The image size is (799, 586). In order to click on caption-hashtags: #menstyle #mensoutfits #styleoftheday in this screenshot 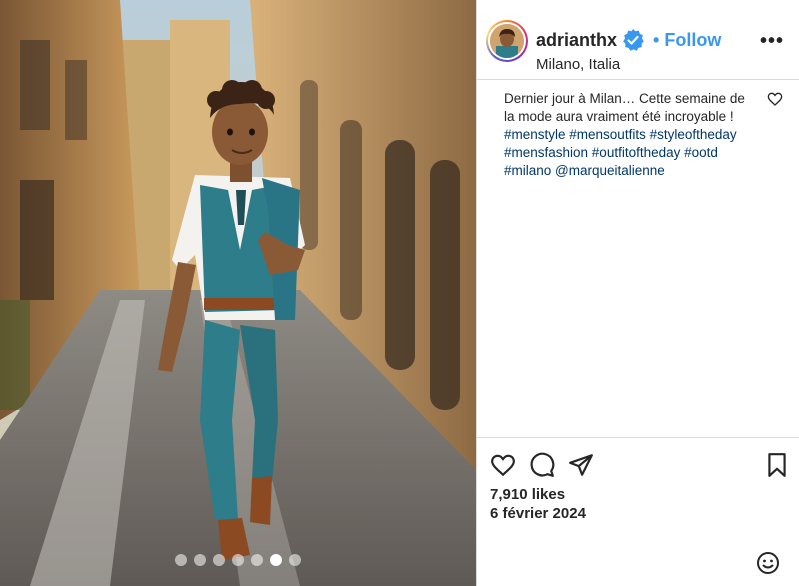, I will do `click(620, 134)`.